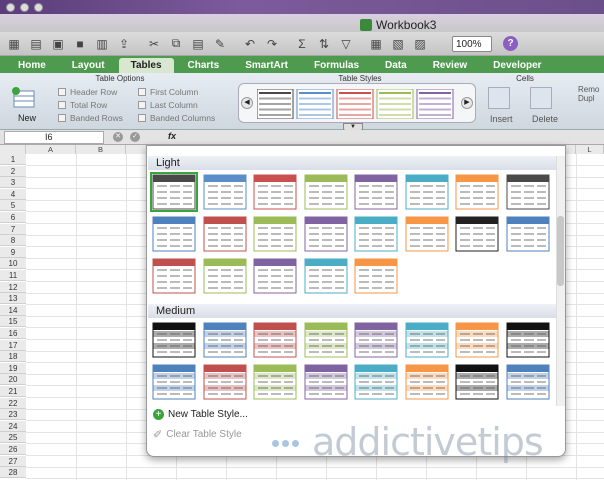  Describe the element at coordinates (13, 473) in the screenshot. I see `row-header: 28` at that location.